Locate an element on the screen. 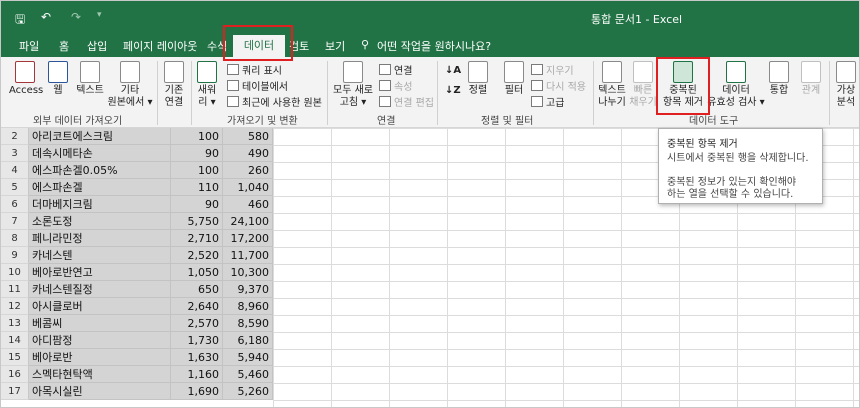 The width and height of the screenshot is (860, 408). cell-quantity: 2,570 is located at coordinates (197, 323).